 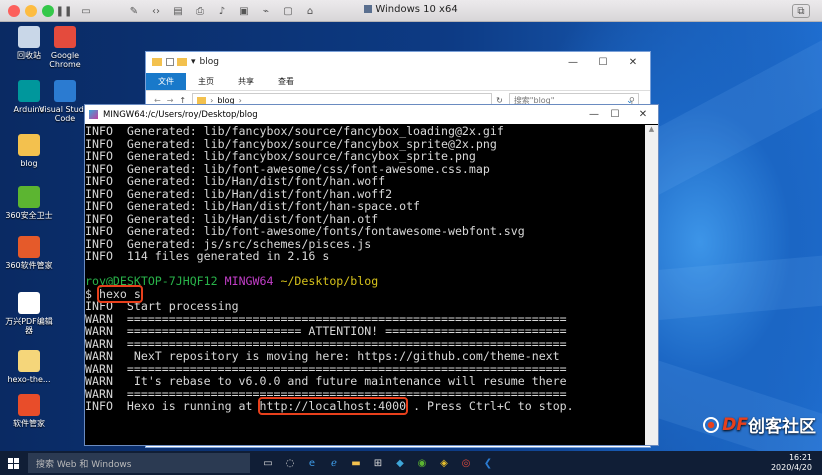 What do you see at coordinates (29, 197) in the screenshot?
I see `shield-360-icon` at bounding box center [29, 197].